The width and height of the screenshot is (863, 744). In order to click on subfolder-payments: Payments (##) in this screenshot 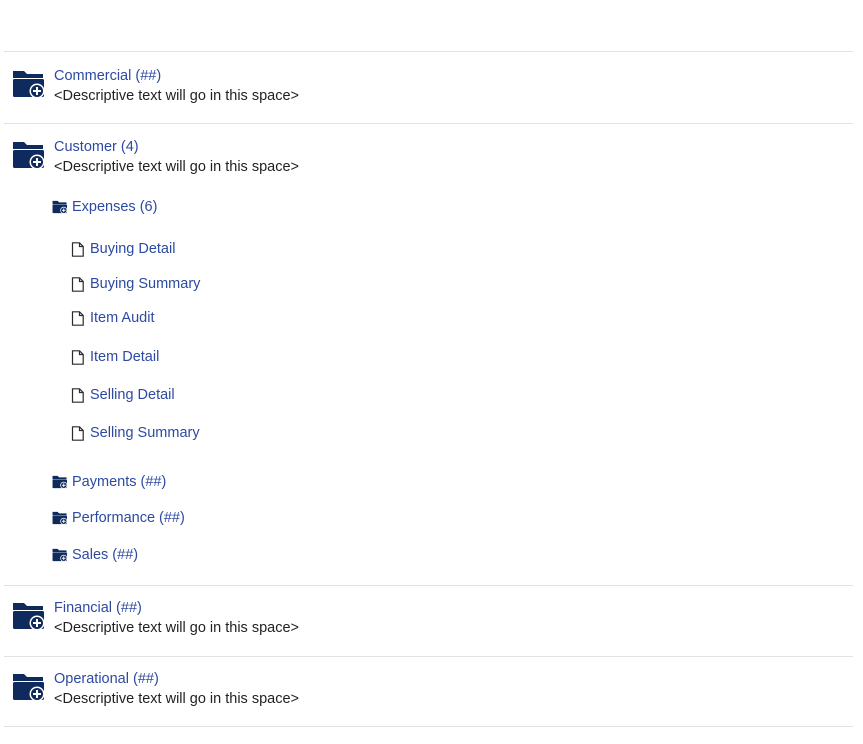, I will do `click(109, 482)`.